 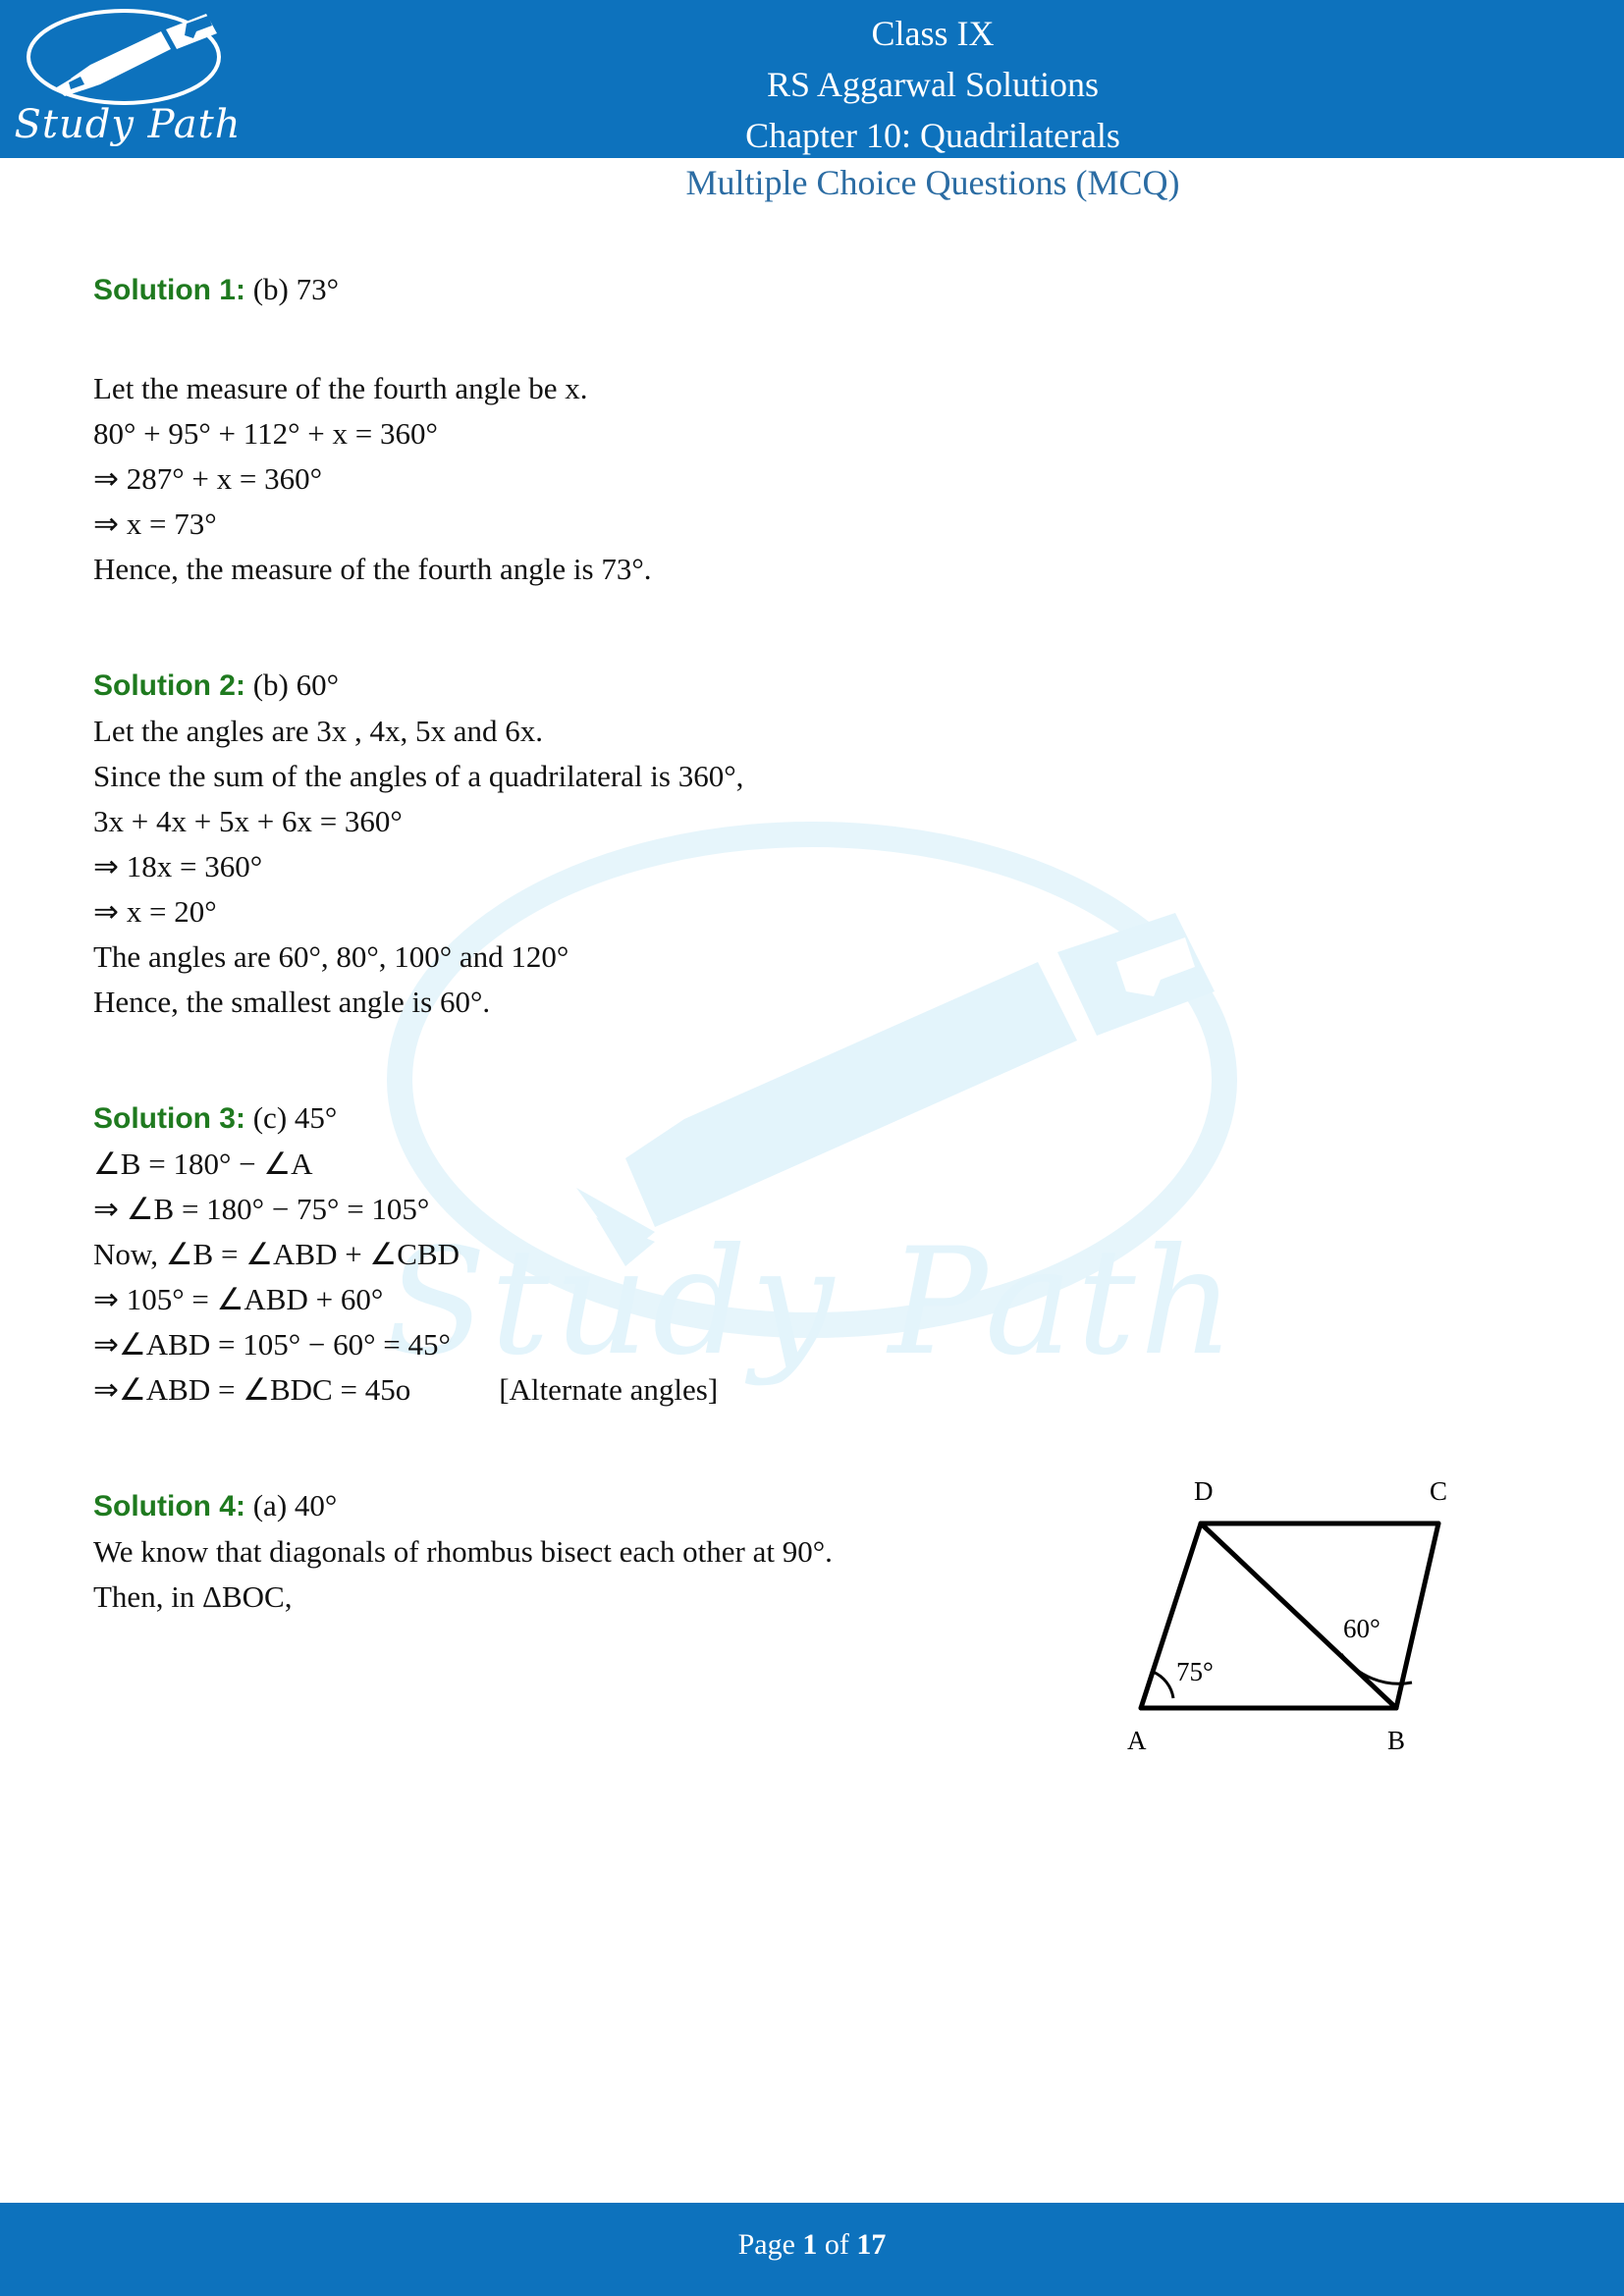 I want to click on solution-3-line-1: ∠B = 180° − ∠A, so click(x=203, y=1164).